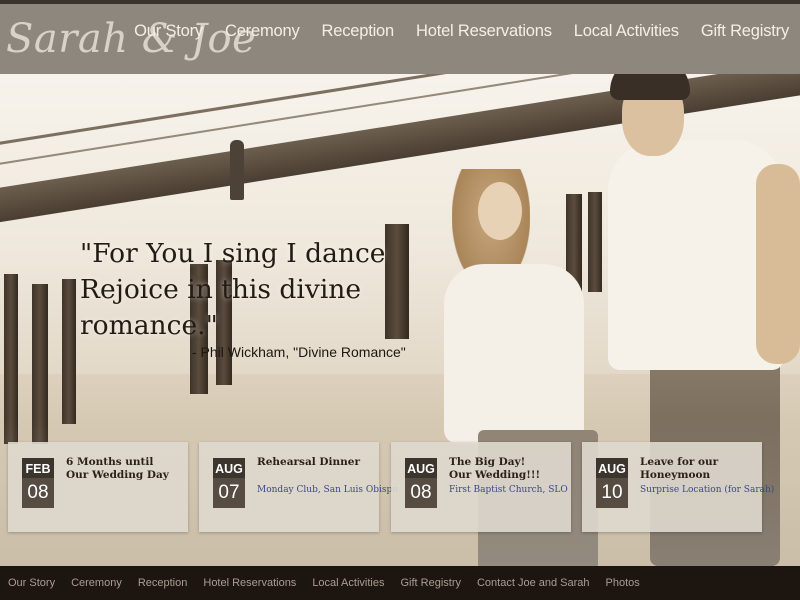  I want to click on nav-reception: Reception, so click(358, 32).